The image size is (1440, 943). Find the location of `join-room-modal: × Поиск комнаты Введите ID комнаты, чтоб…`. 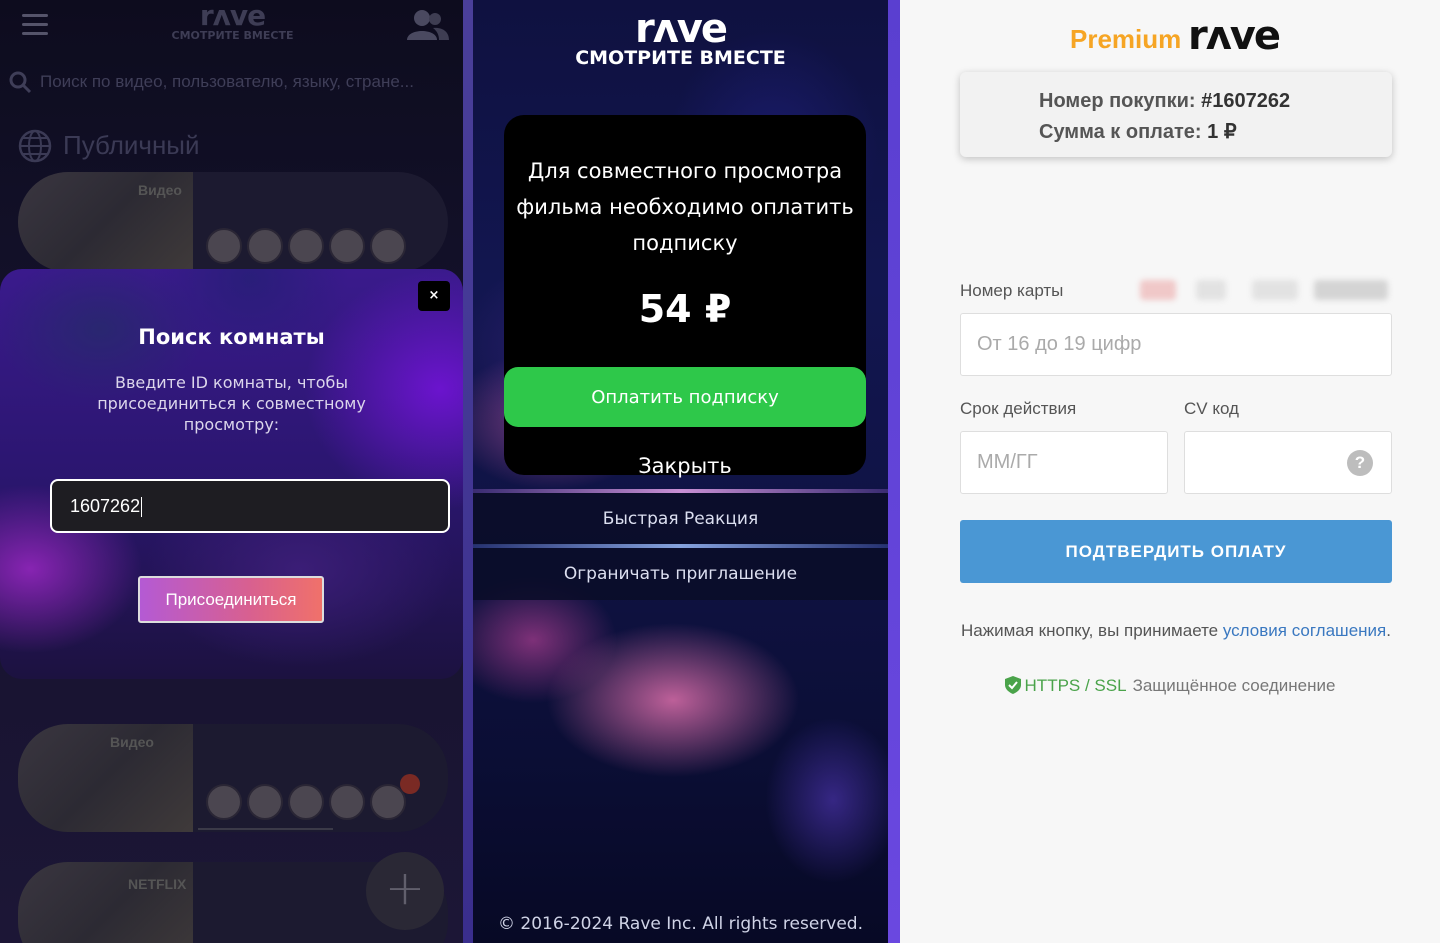

join-room-modal: × Поиск комнаты Введите ID комнаты, чтоб… is located at coordinates (231, 474).